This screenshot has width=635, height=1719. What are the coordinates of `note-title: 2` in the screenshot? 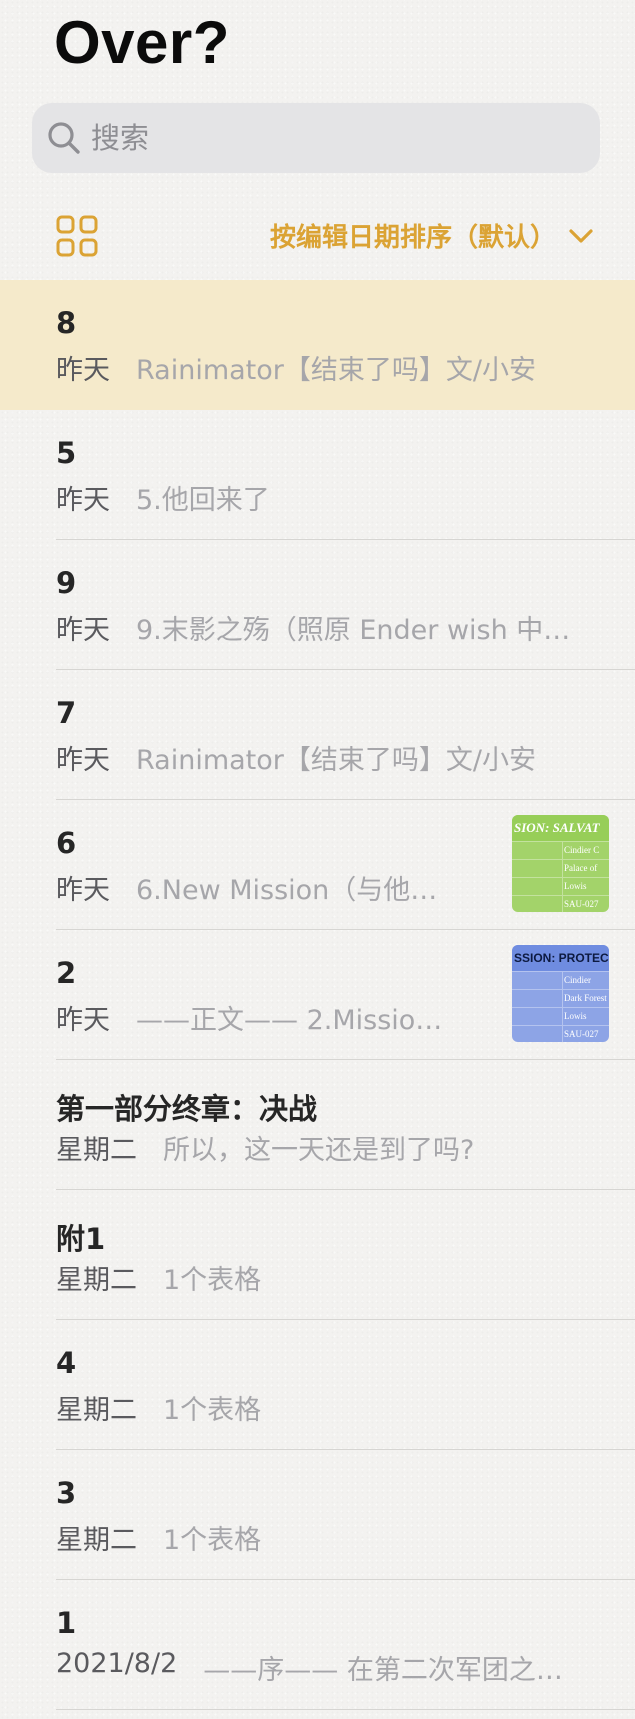 It's located at (66, 973).